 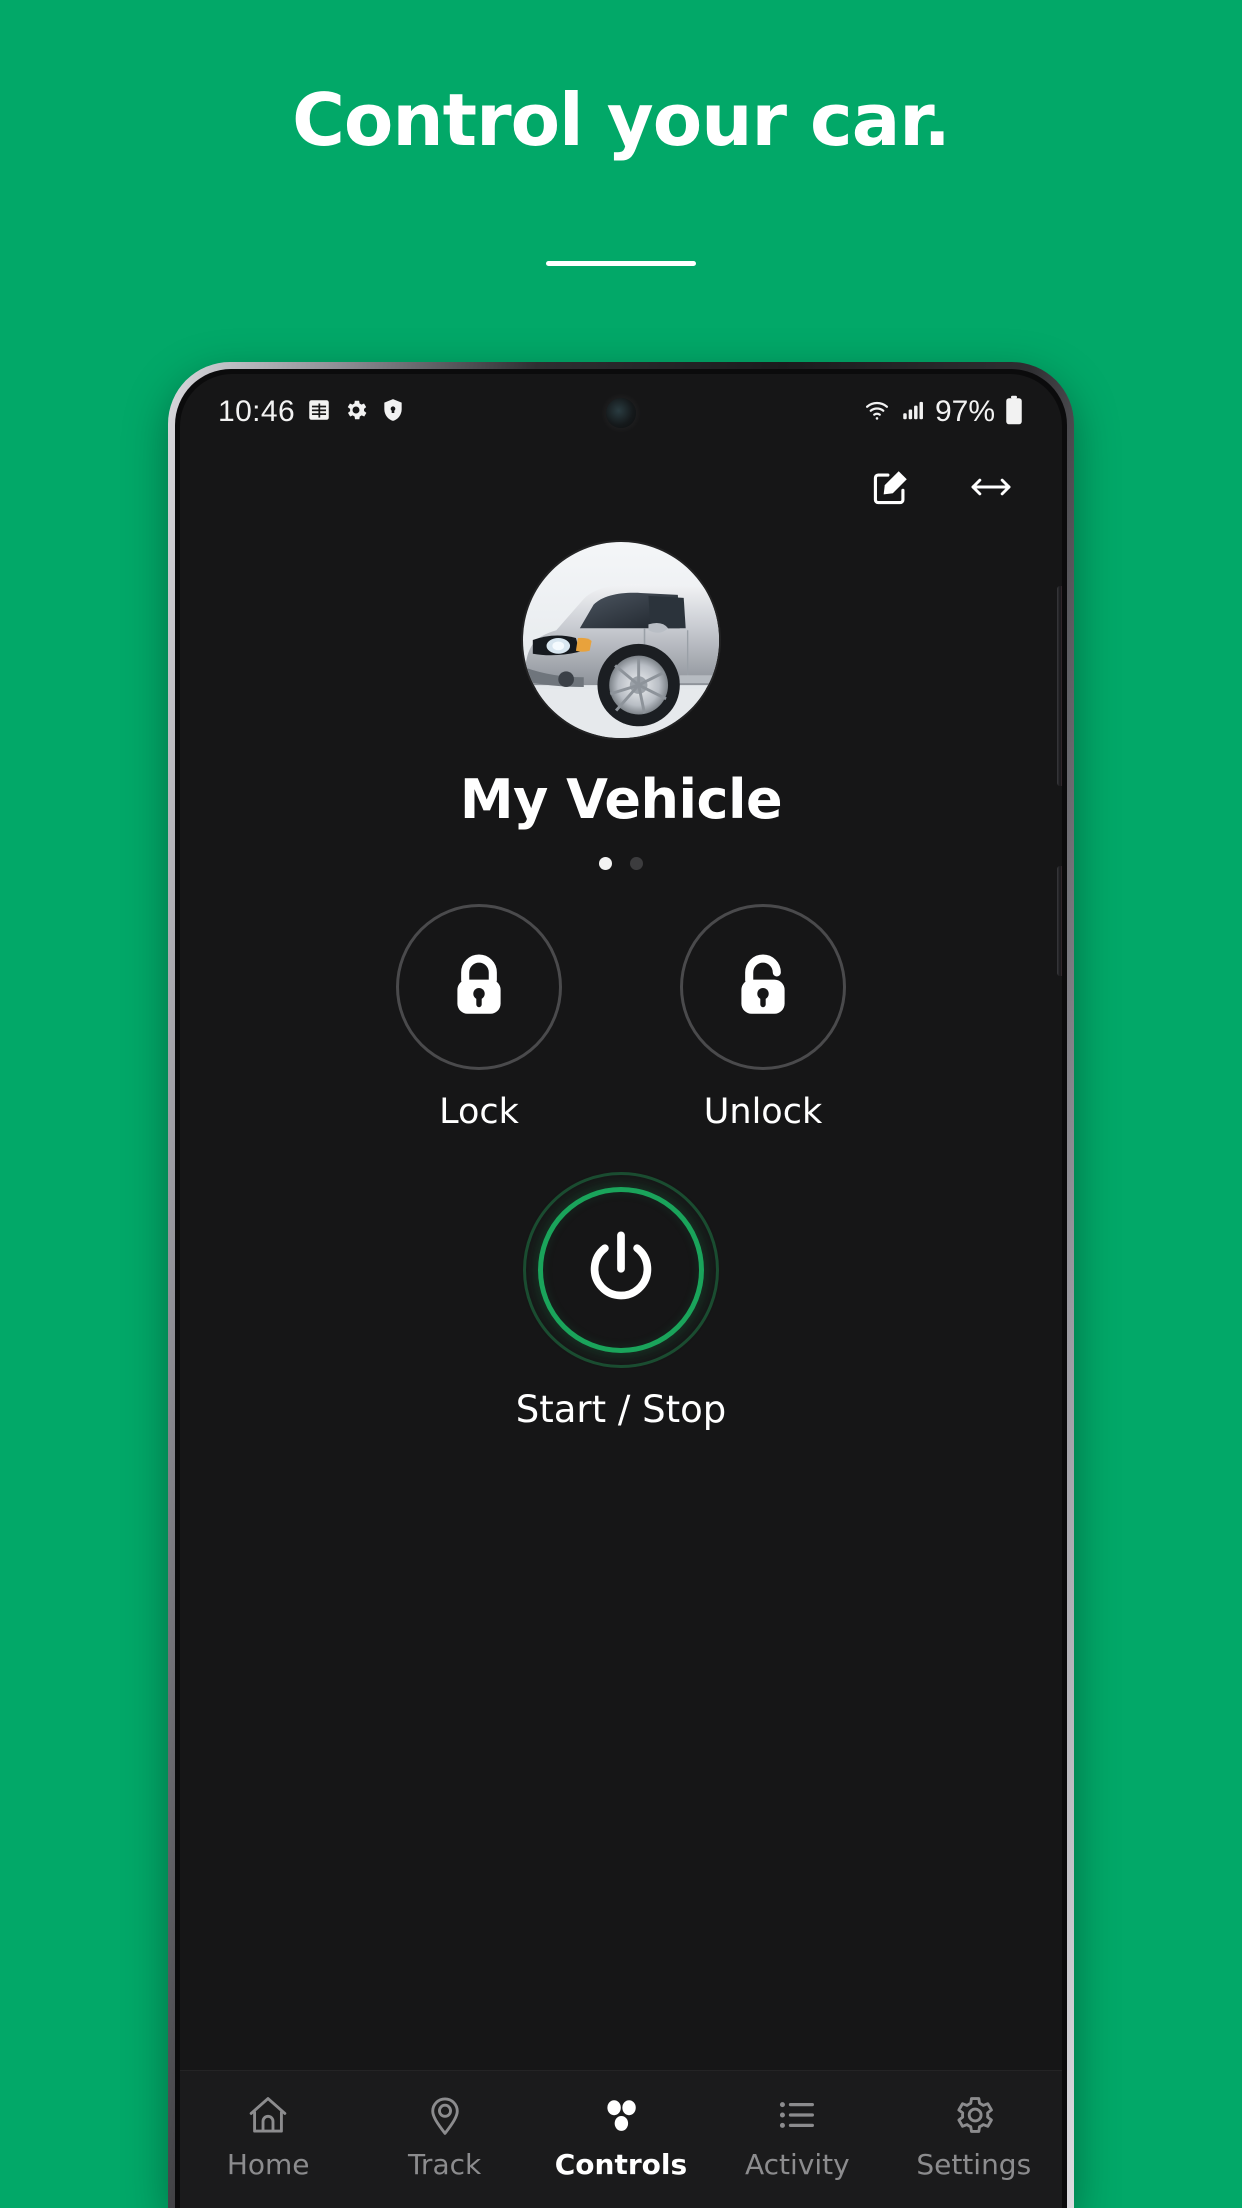 What do you see at coordinates (891, 487) in the screenshot?
I see `edit-icon` at bounding box center [891, 487].